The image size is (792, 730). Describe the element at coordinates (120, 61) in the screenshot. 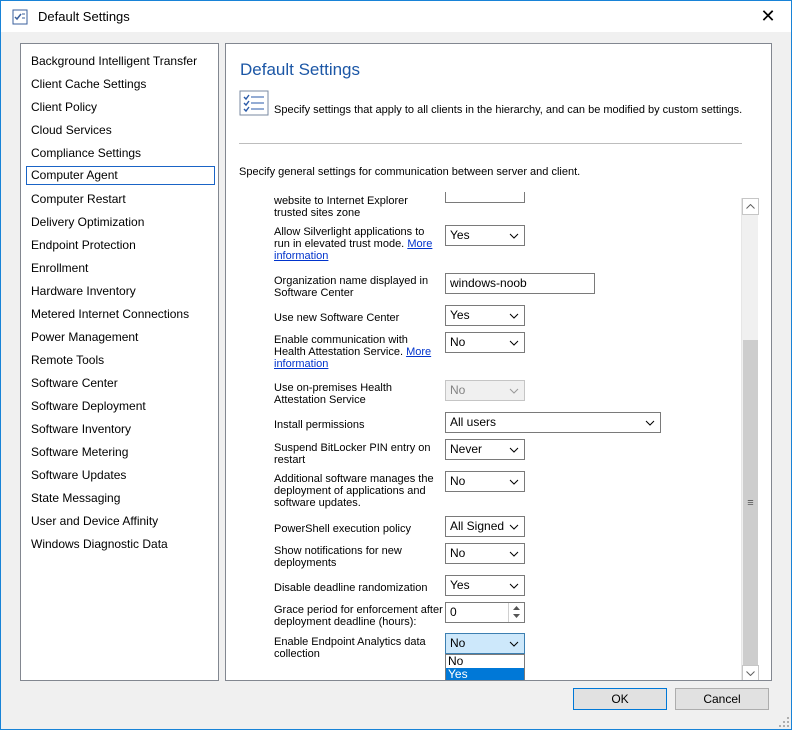

I see `nav-item-background-intelligent-transfer: Background Intelligent Transfer` at that location.